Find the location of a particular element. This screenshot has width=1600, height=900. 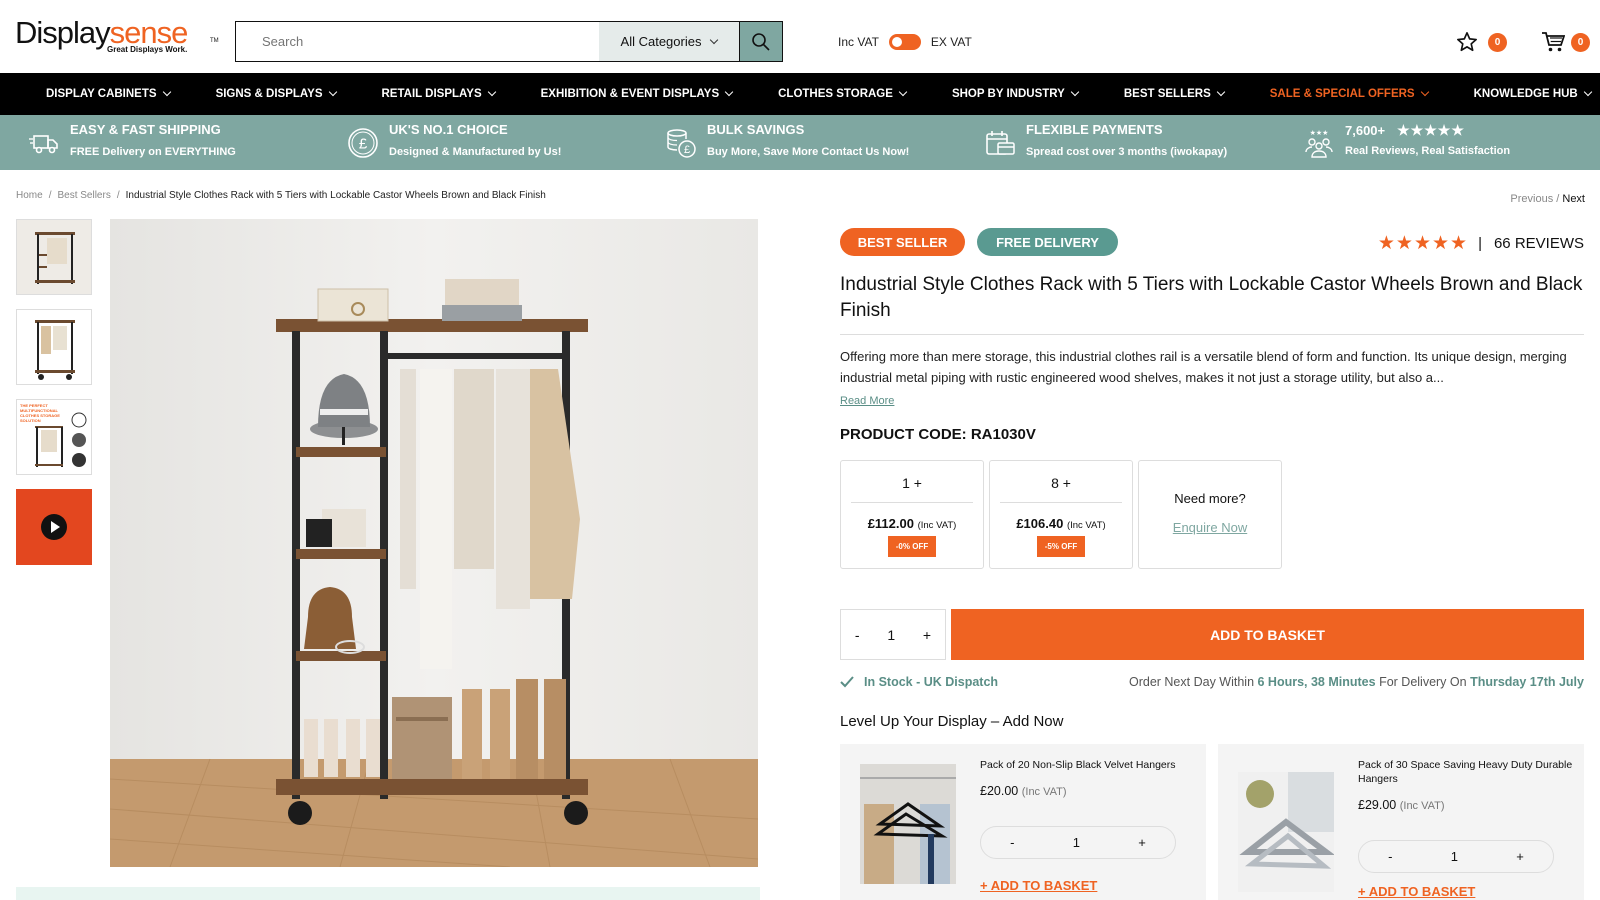

usp-rating-stars: ★★★★★ is located at coordinates (1431, 130).